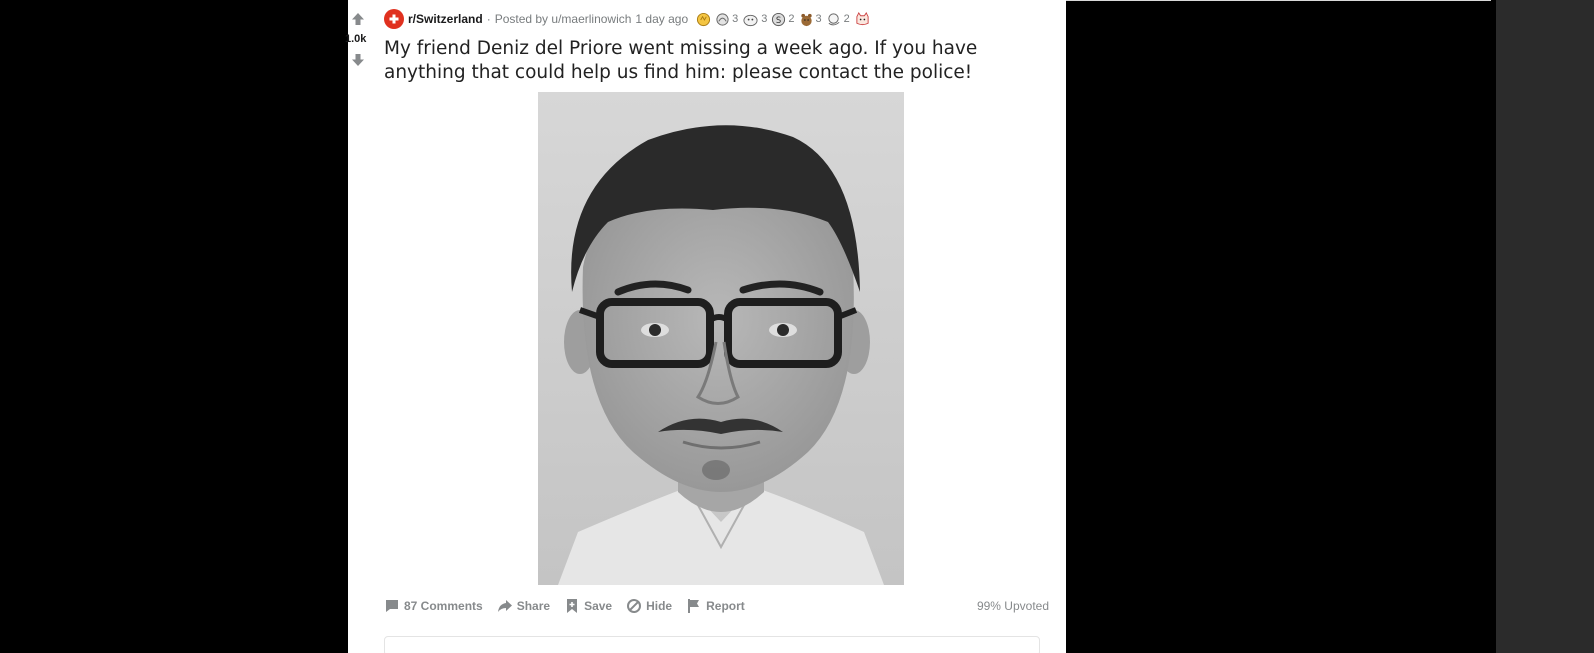  I want to click on flag-icon, so click(694, 606).